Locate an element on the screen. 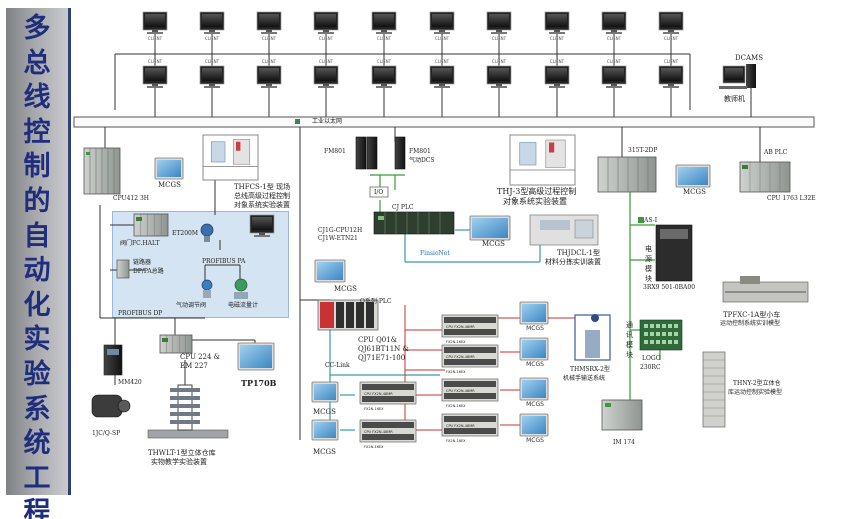 This screenshot has width=842, height=519. s7-315-label: 315T-2DP is located at coordinates (643, 150).